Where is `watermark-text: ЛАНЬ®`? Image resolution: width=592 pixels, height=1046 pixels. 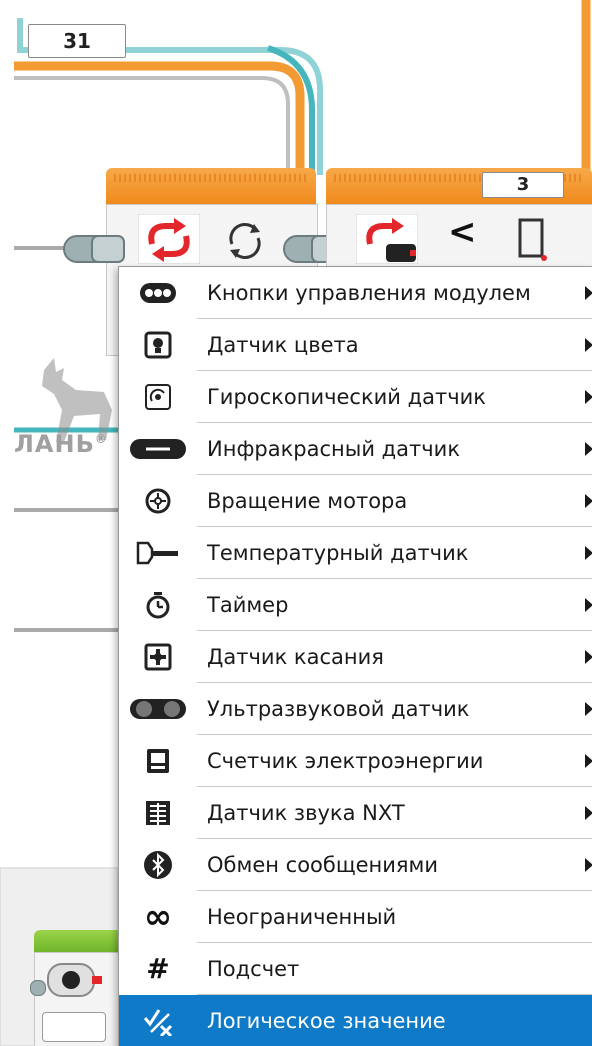
watermark-text: ЛАНЬ® is located at coordinates (61, 444).